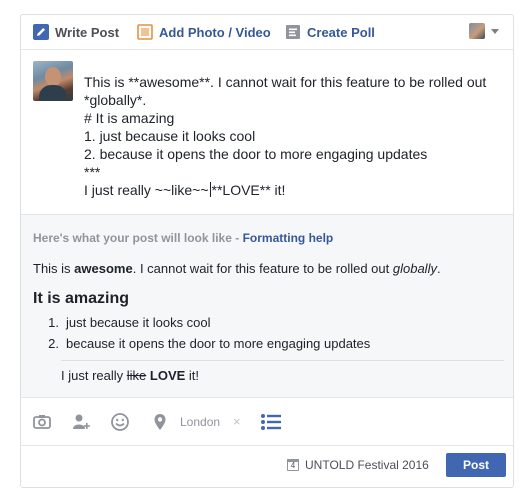  What do you see at coordinates (495, 31) in the screenshot?
I see `chevron-down-icon` at bounding box center [495, 31].